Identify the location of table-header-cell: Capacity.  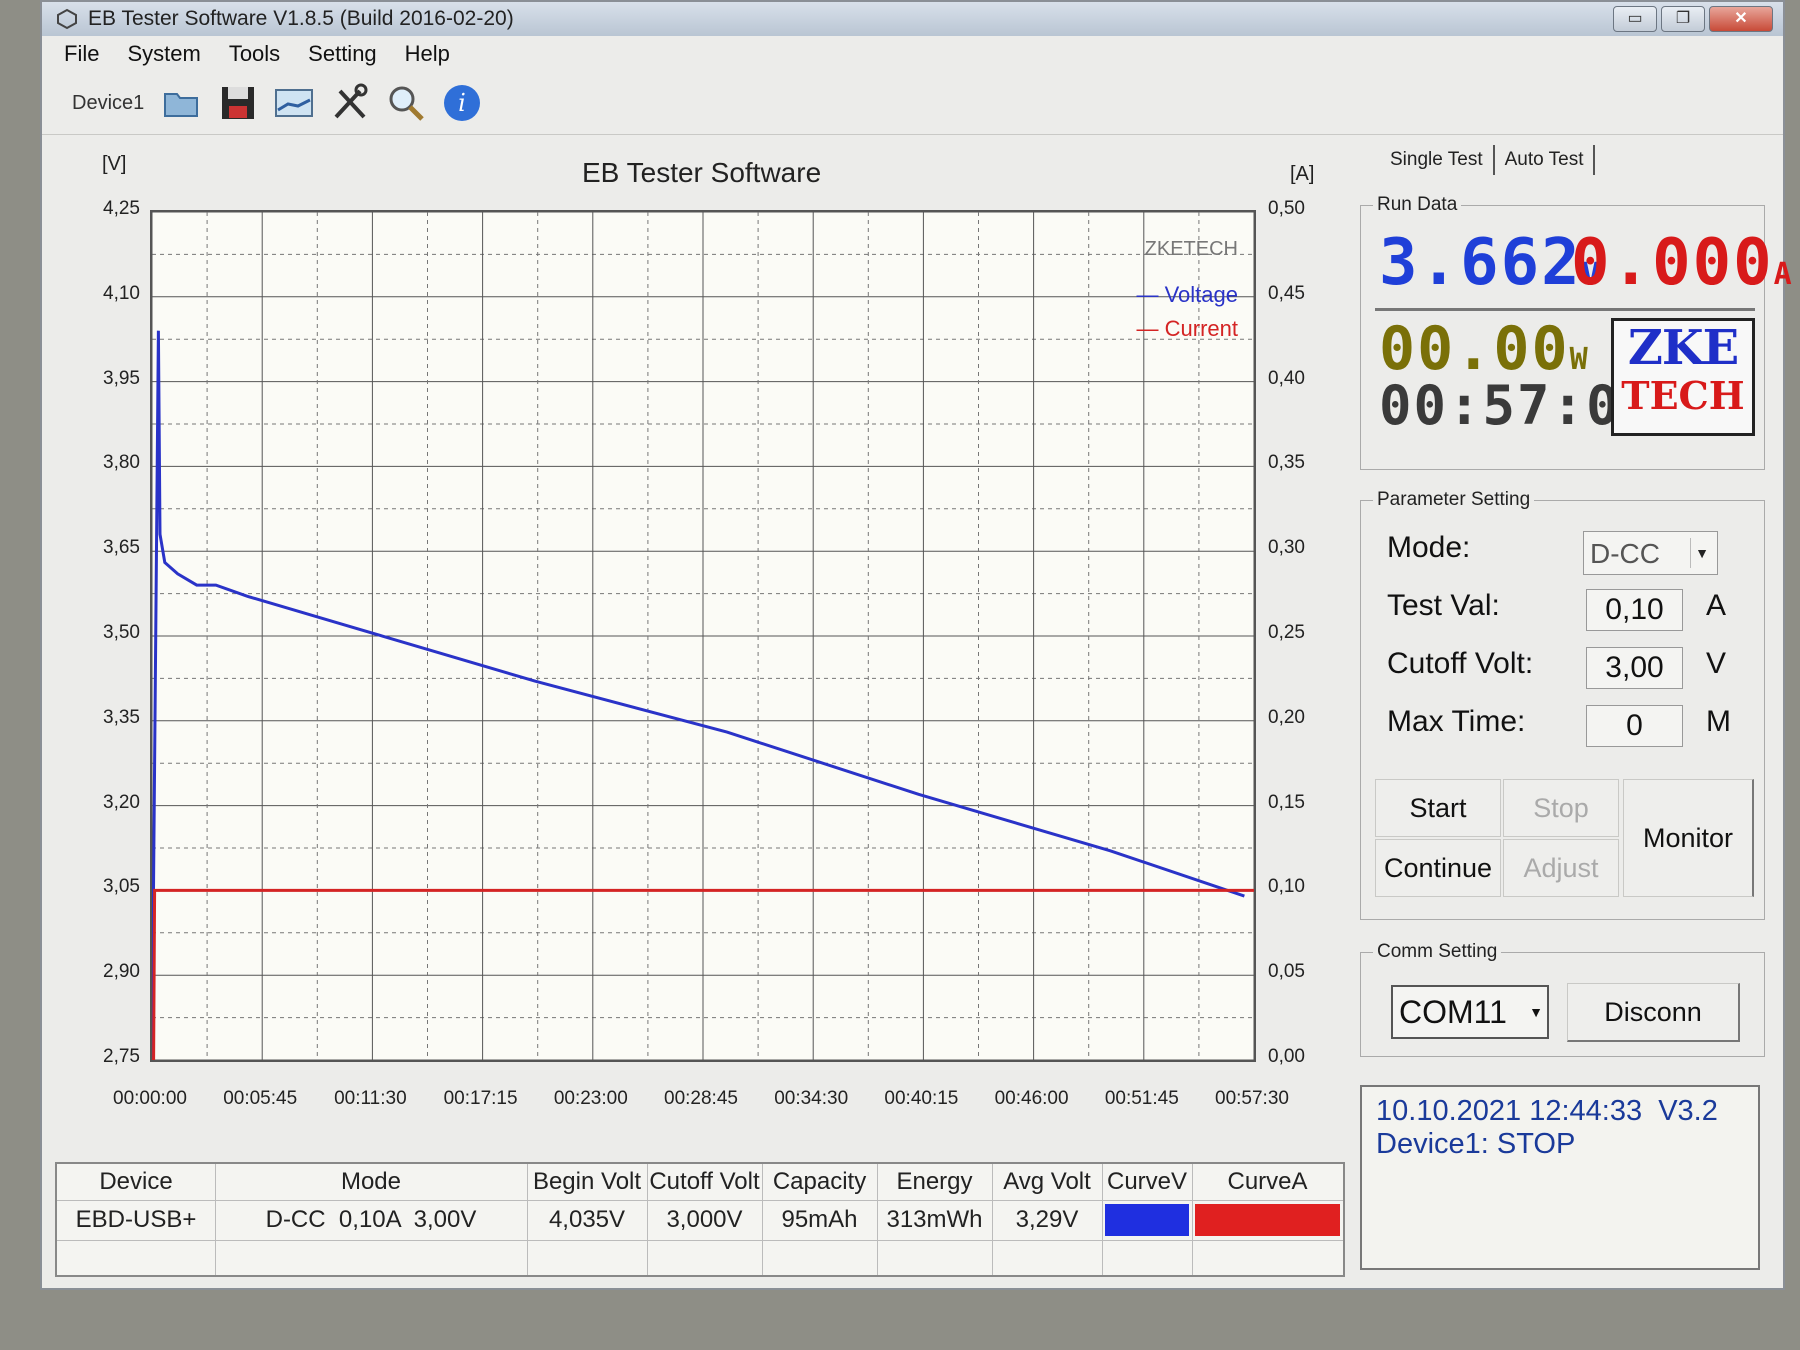
(819, 1181).